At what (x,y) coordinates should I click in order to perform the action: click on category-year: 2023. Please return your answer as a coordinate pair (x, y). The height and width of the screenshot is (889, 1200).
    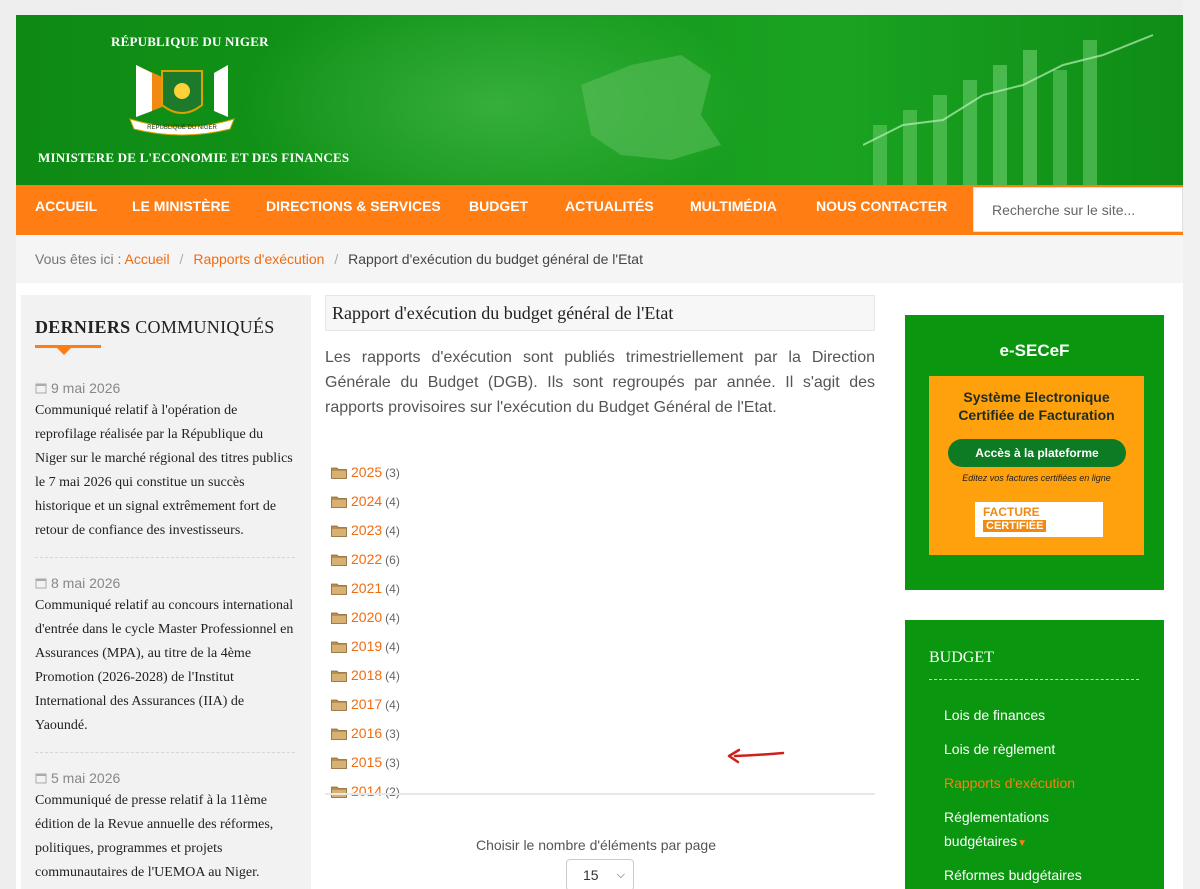
    Looking at the image, I should click on (366, 530).